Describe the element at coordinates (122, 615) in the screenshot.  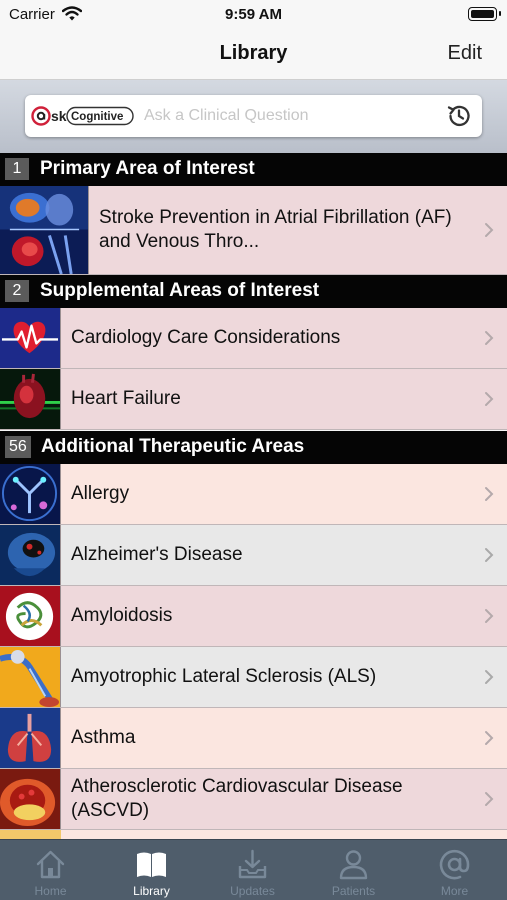
I see `list-item-label: Amyloidosis` at that location.